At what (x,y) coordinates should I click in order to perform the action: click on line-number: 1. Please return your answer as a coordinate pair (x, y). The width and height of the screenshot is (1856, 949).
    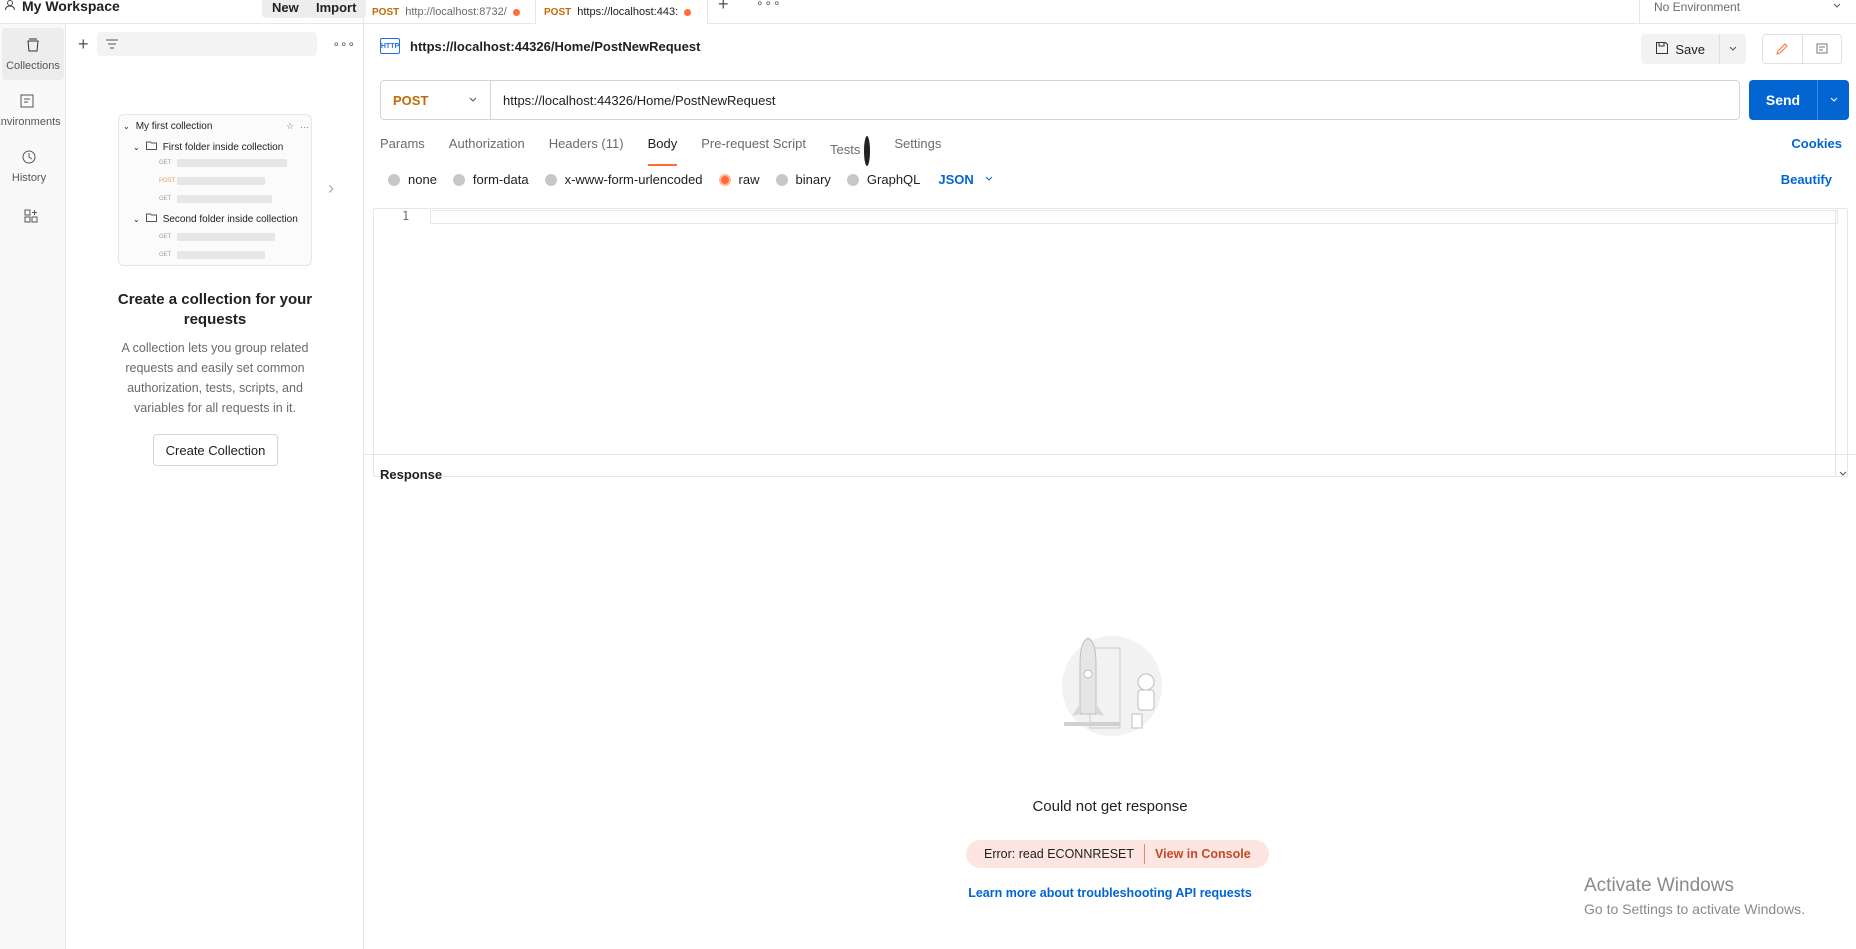
    Looking at the image, I should click on (406, 216).